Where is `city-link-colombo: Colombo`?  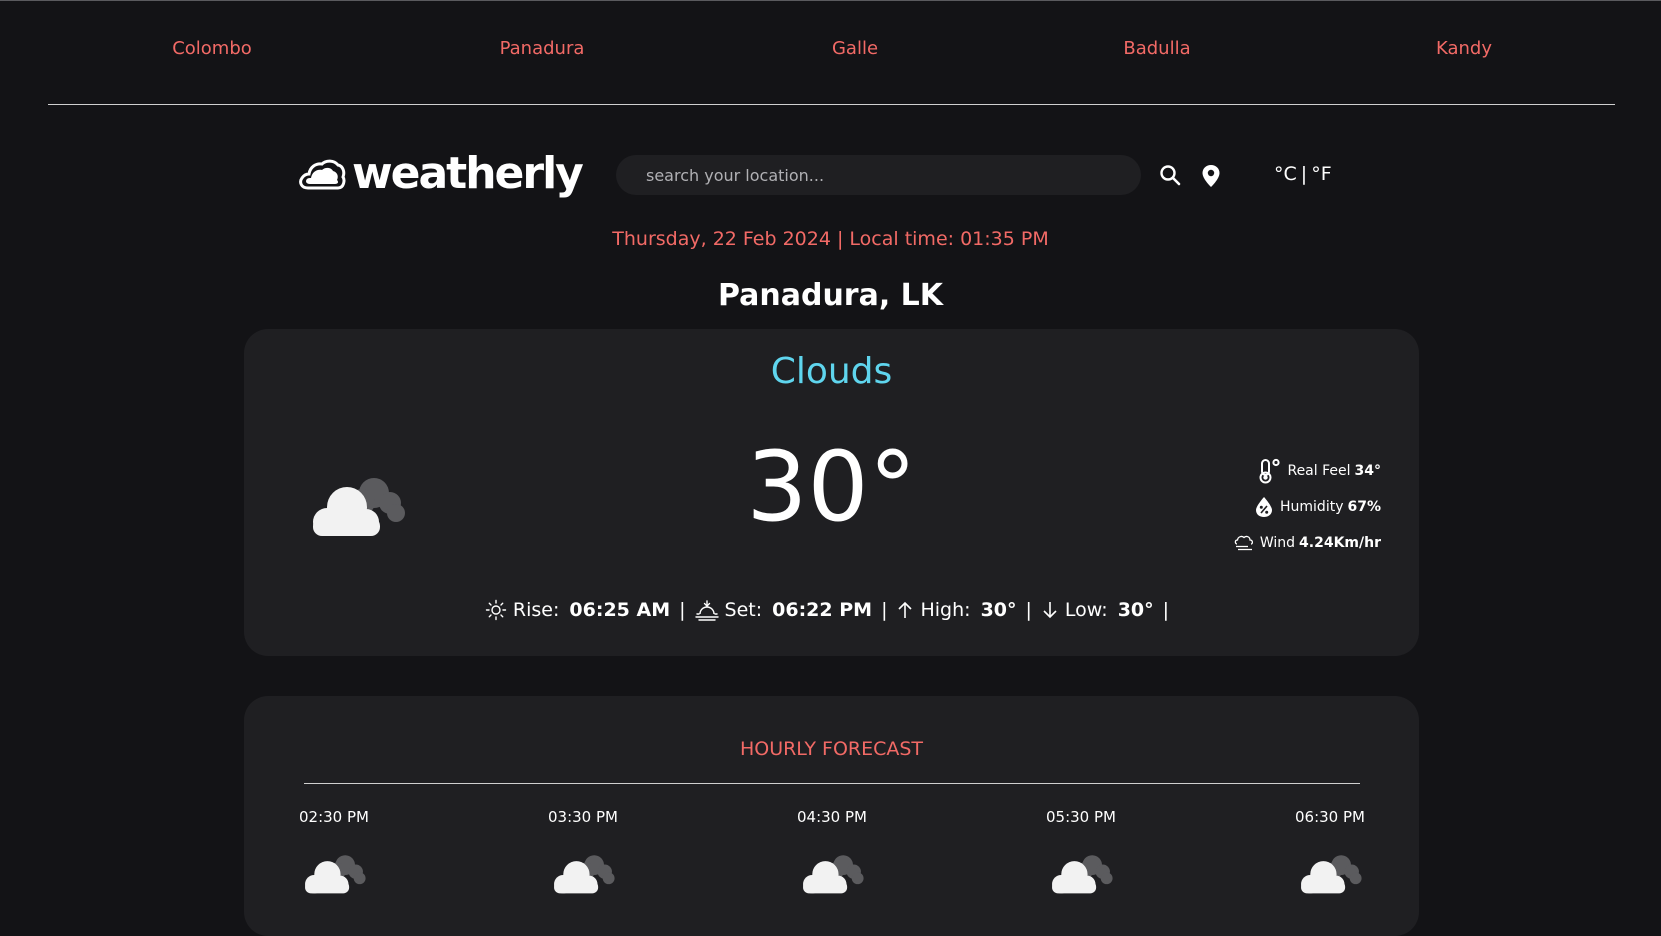
city-link-colombo: Colombo is located at coordinates (212, 48).